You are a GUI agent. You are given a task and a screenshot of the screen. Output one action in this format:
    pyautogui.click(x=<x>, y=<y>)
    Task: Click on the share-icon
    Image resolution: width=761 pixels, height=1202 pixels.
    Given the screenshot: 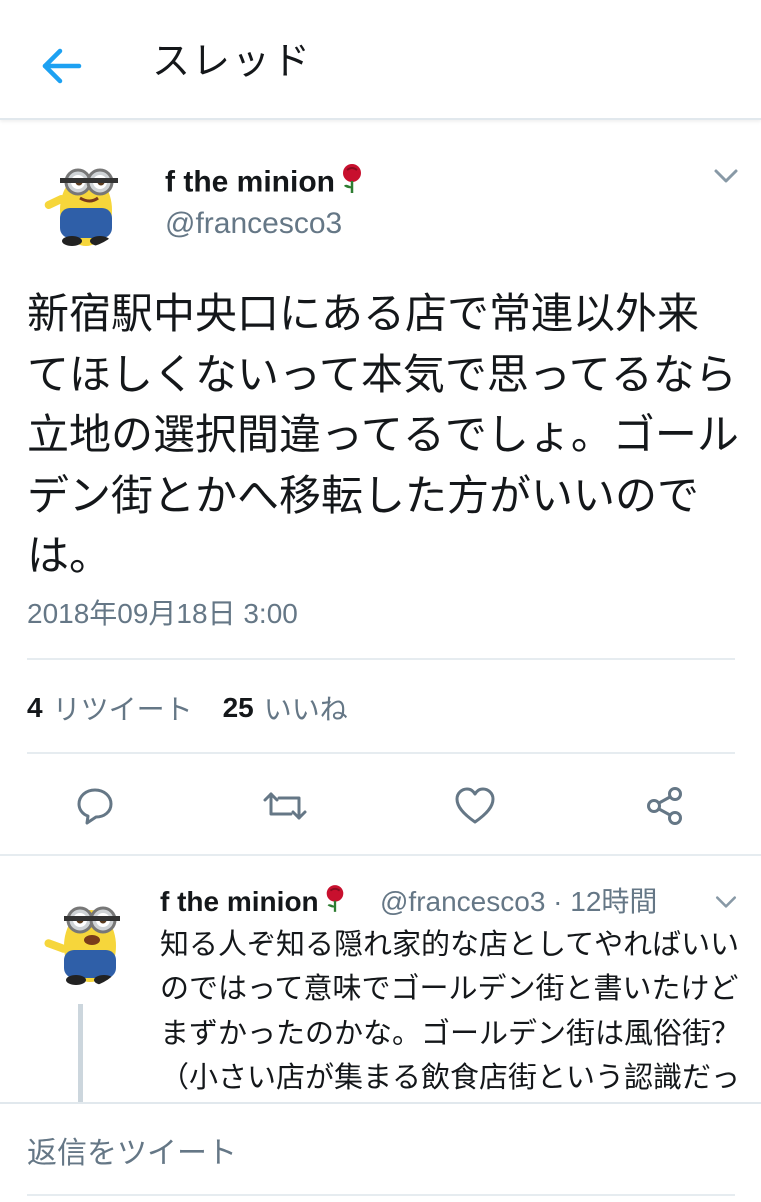 What is the action you would take?
    pyautogui.click(x=664, y=806)
    